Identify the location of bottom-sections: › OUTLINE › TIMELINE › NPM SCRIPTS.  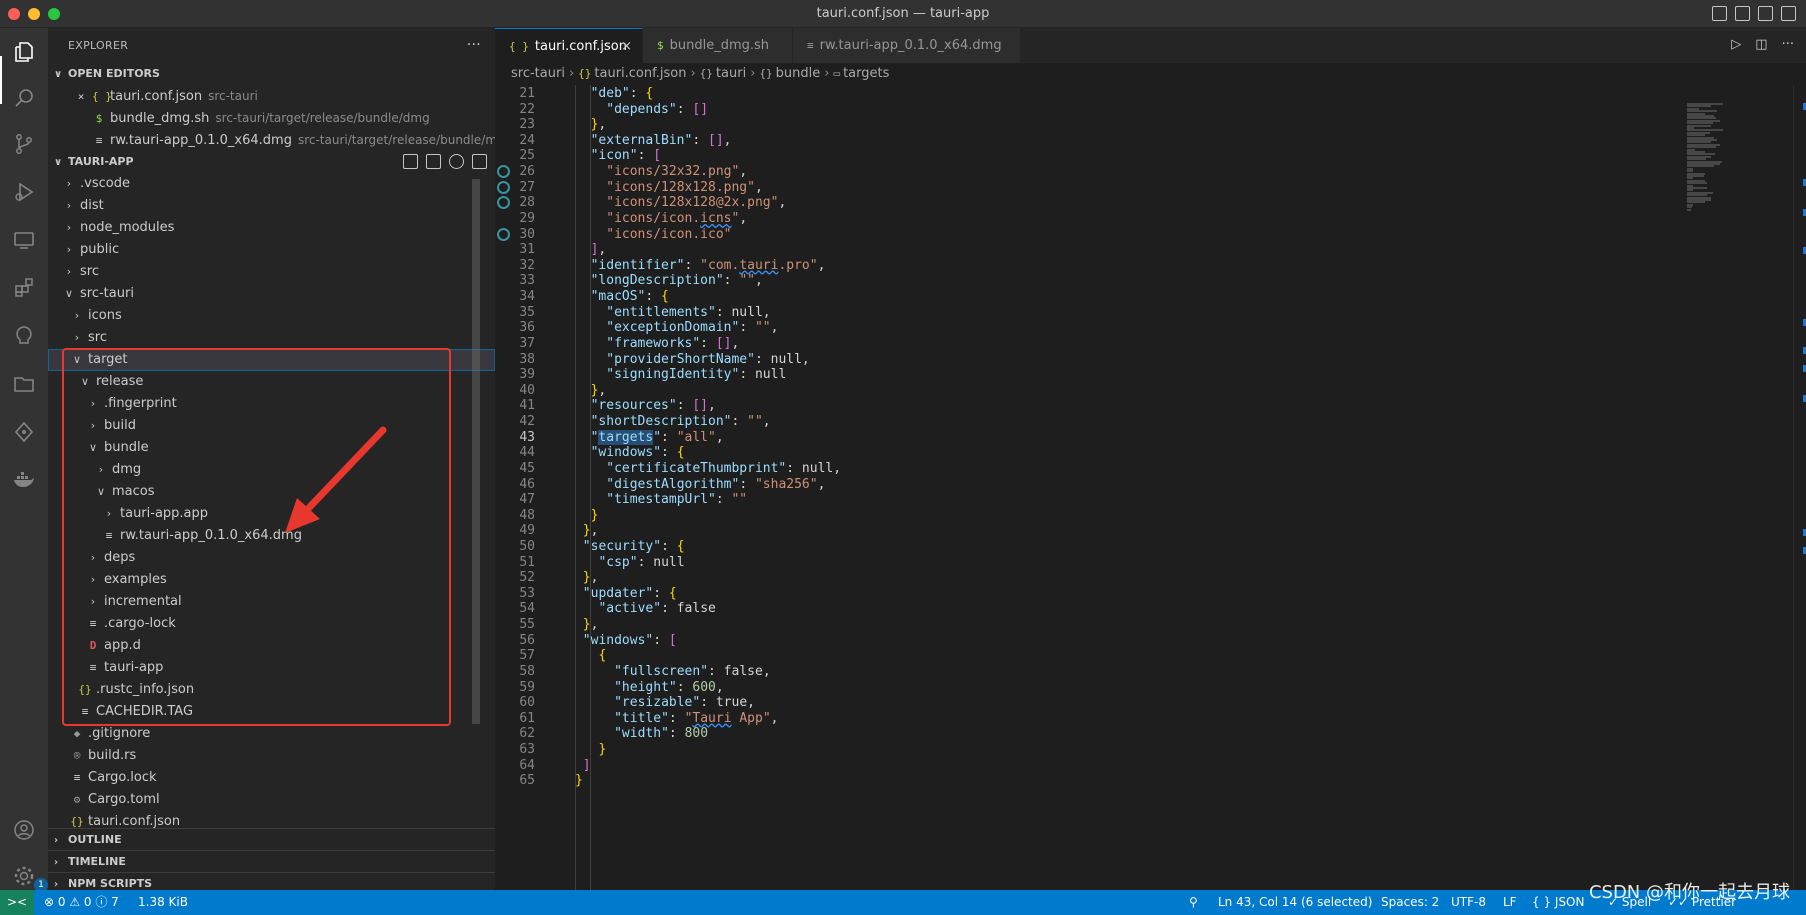
(271, 859).